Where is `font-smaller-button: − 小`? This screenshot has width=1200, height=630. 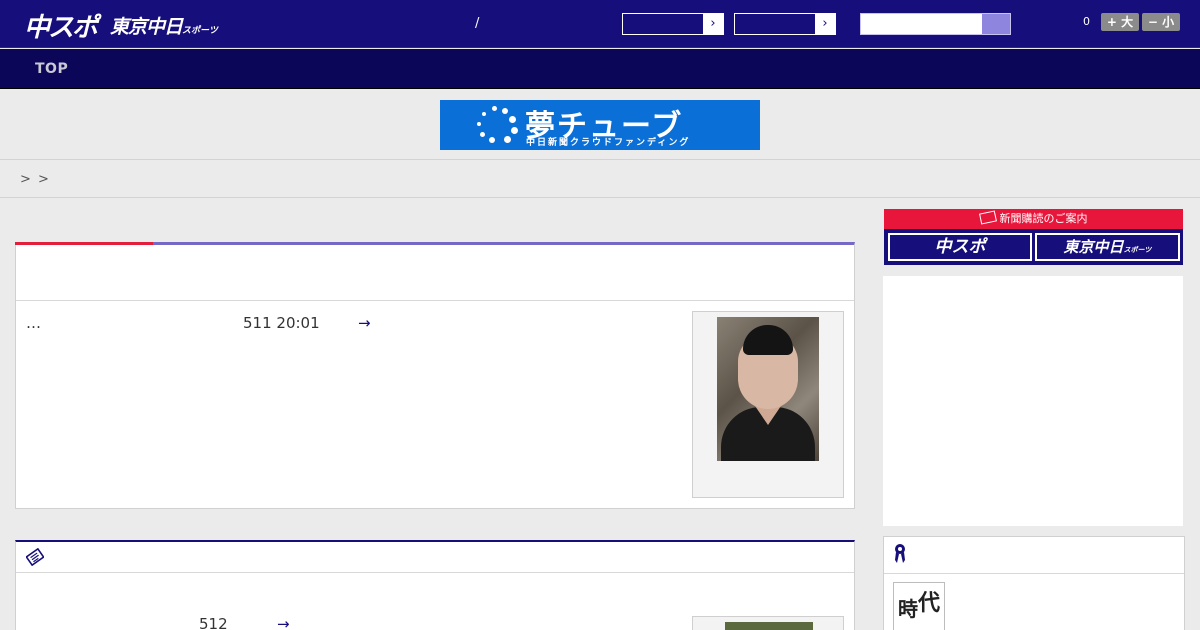
font-smaller-button: − 小 is located at coordinates (1161, 22).